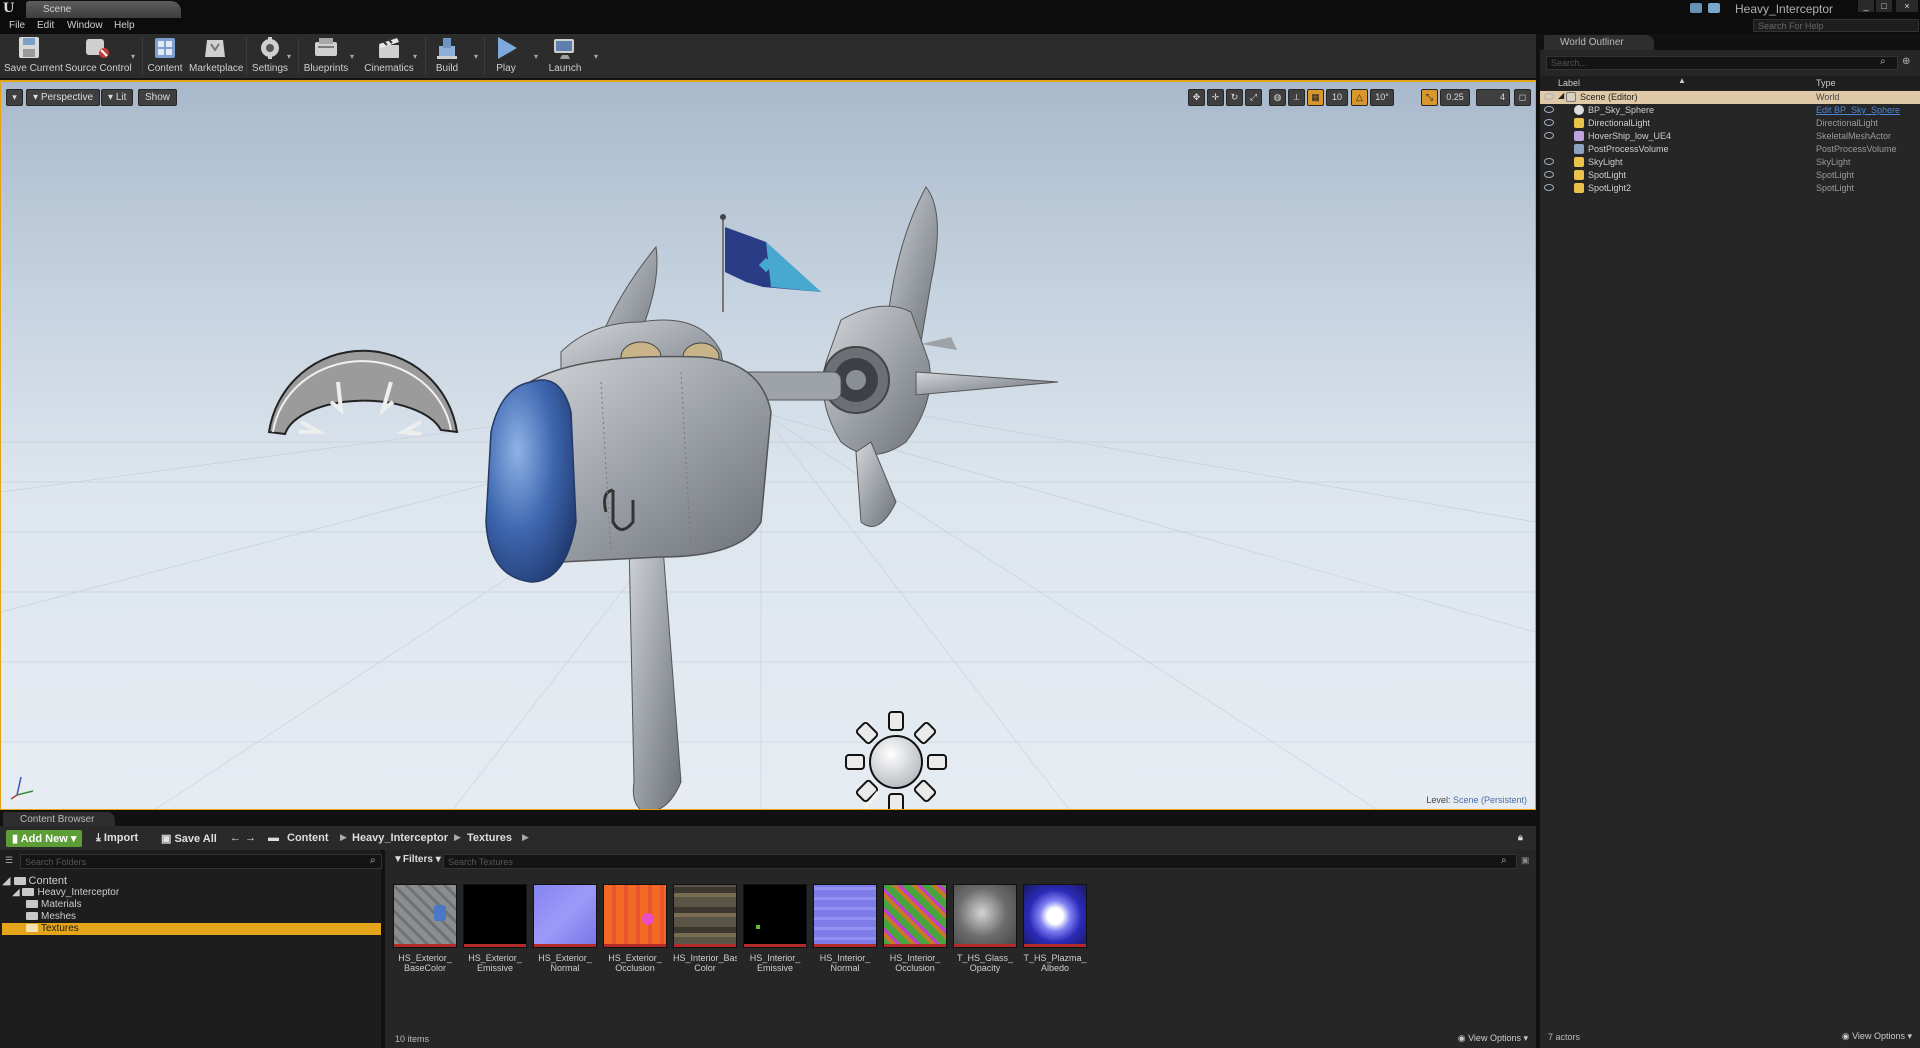  I want to click on level-tab: Scene, so click(103, 9).